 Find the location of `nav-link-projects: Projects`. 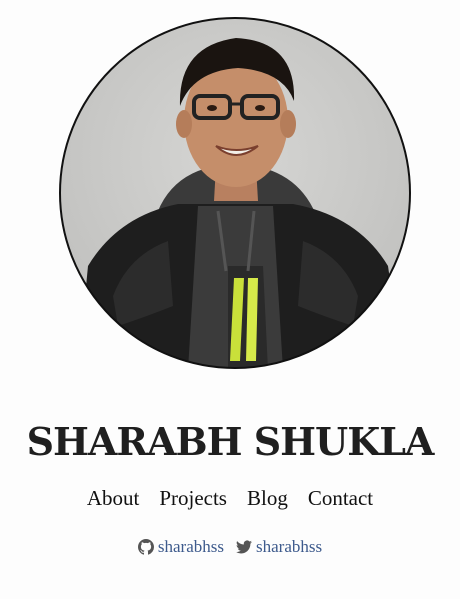

nav-link-projects: Projects is located at coordinates (193, 498).